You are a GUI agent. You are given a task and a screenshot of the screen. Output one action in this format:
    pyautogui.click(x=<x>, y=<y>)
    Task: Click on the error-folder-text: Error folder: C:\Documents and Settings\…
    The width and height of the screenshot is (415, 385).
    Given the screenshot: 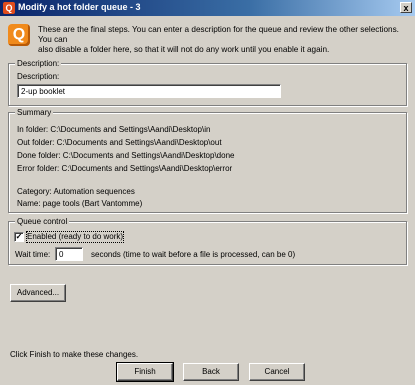 What is the action you would take?
    pyautogui.click(x=125, y=168)
    